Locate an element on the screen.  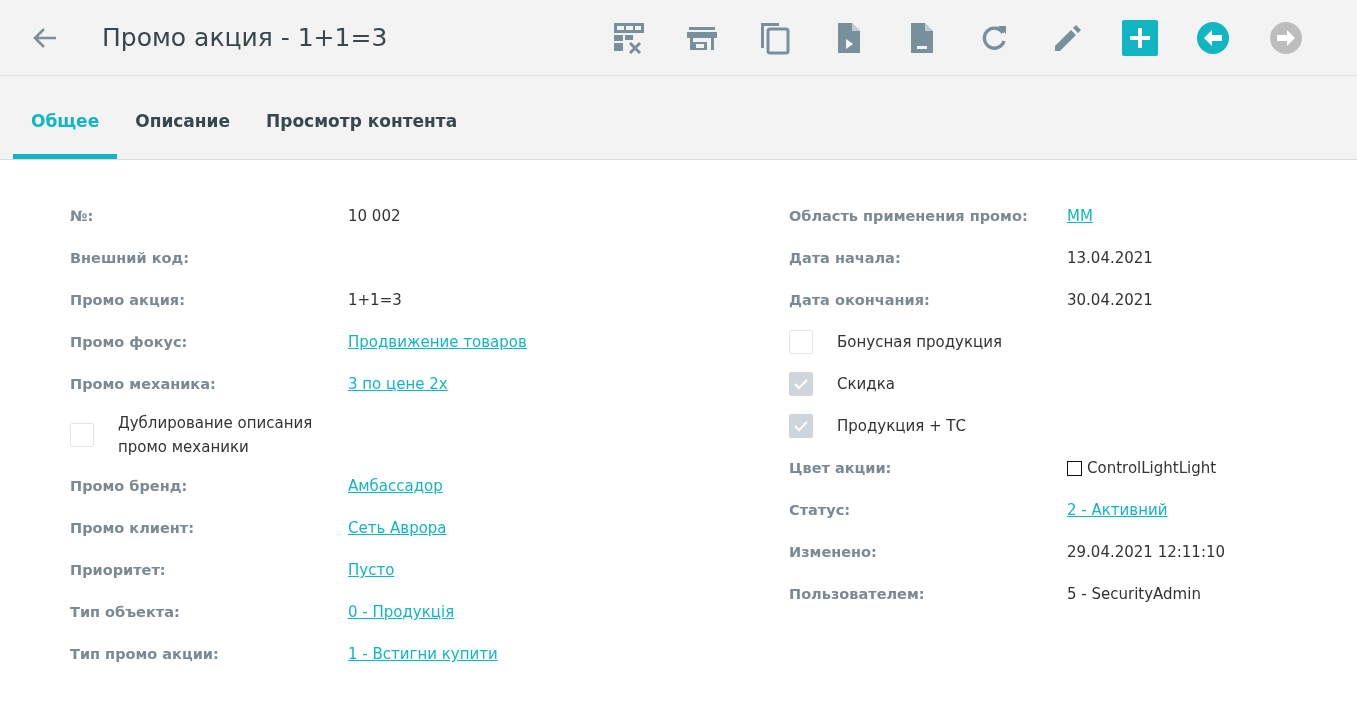
field-label: Цвет акции: is located at coordinates (841, 468).